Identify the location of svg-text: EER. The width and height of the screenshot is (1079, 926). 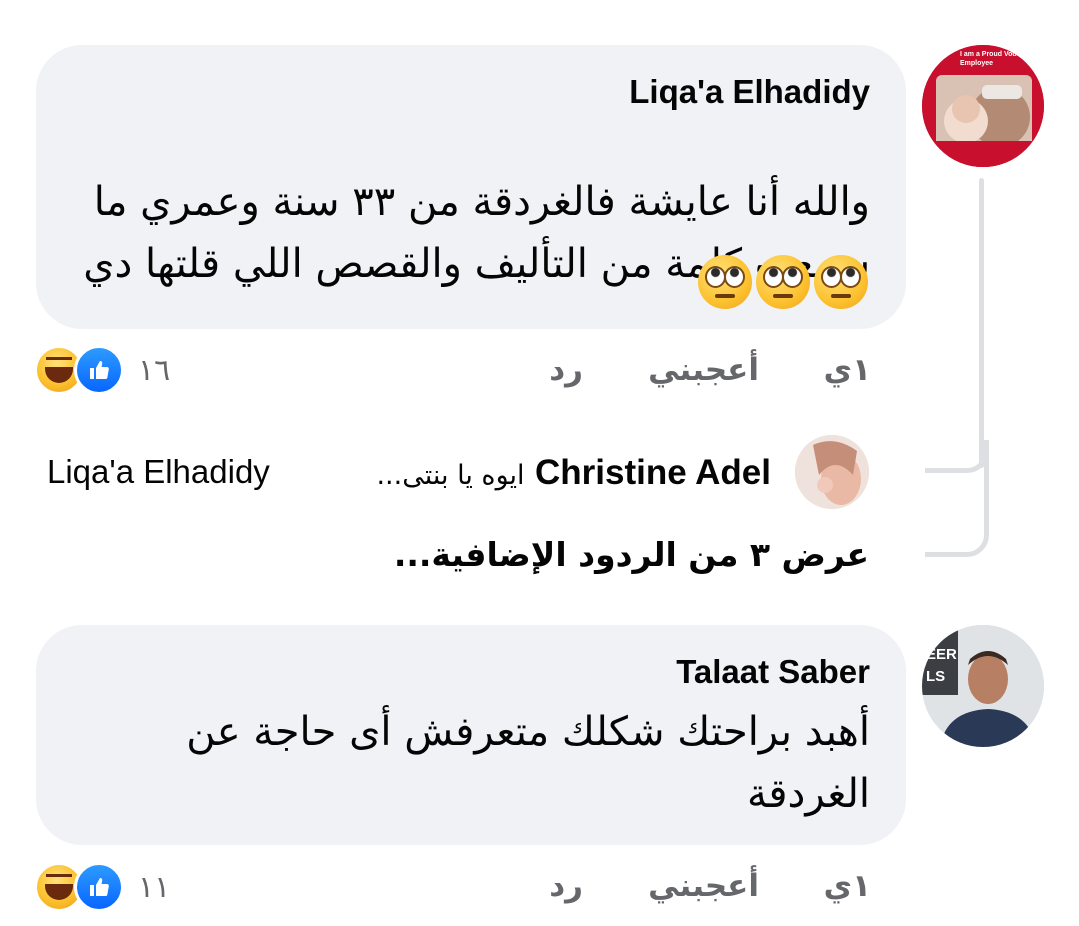
(941, 654).